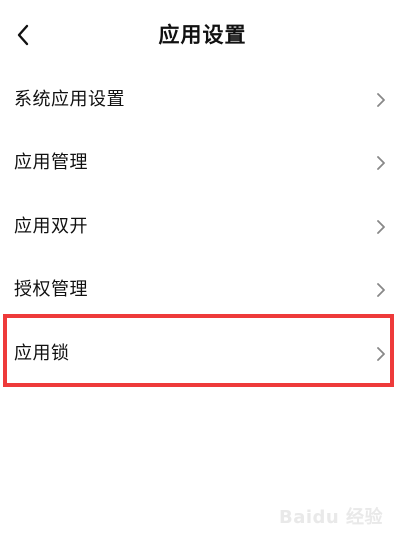 The image size is (405, 547). I want to click on menu-item-app-management: 应用管理, so click(202, 164).